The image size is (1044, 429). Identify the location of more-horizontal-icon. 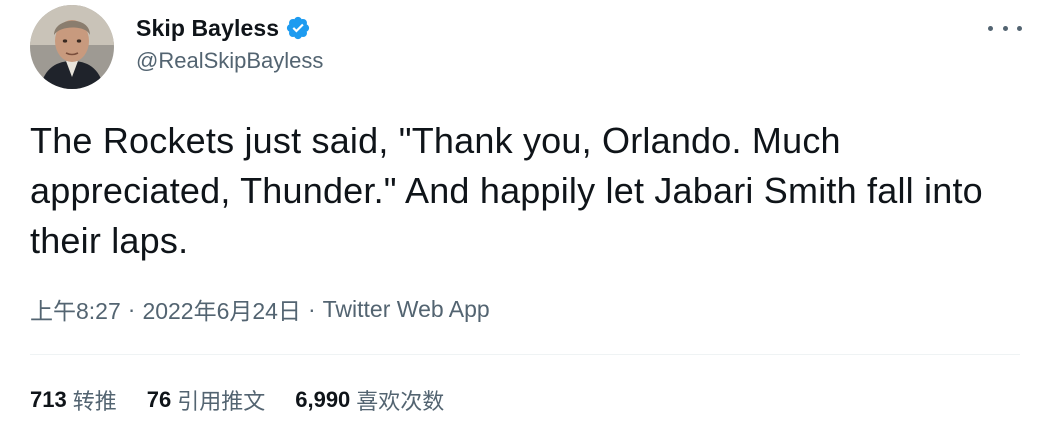
(1005, 28).